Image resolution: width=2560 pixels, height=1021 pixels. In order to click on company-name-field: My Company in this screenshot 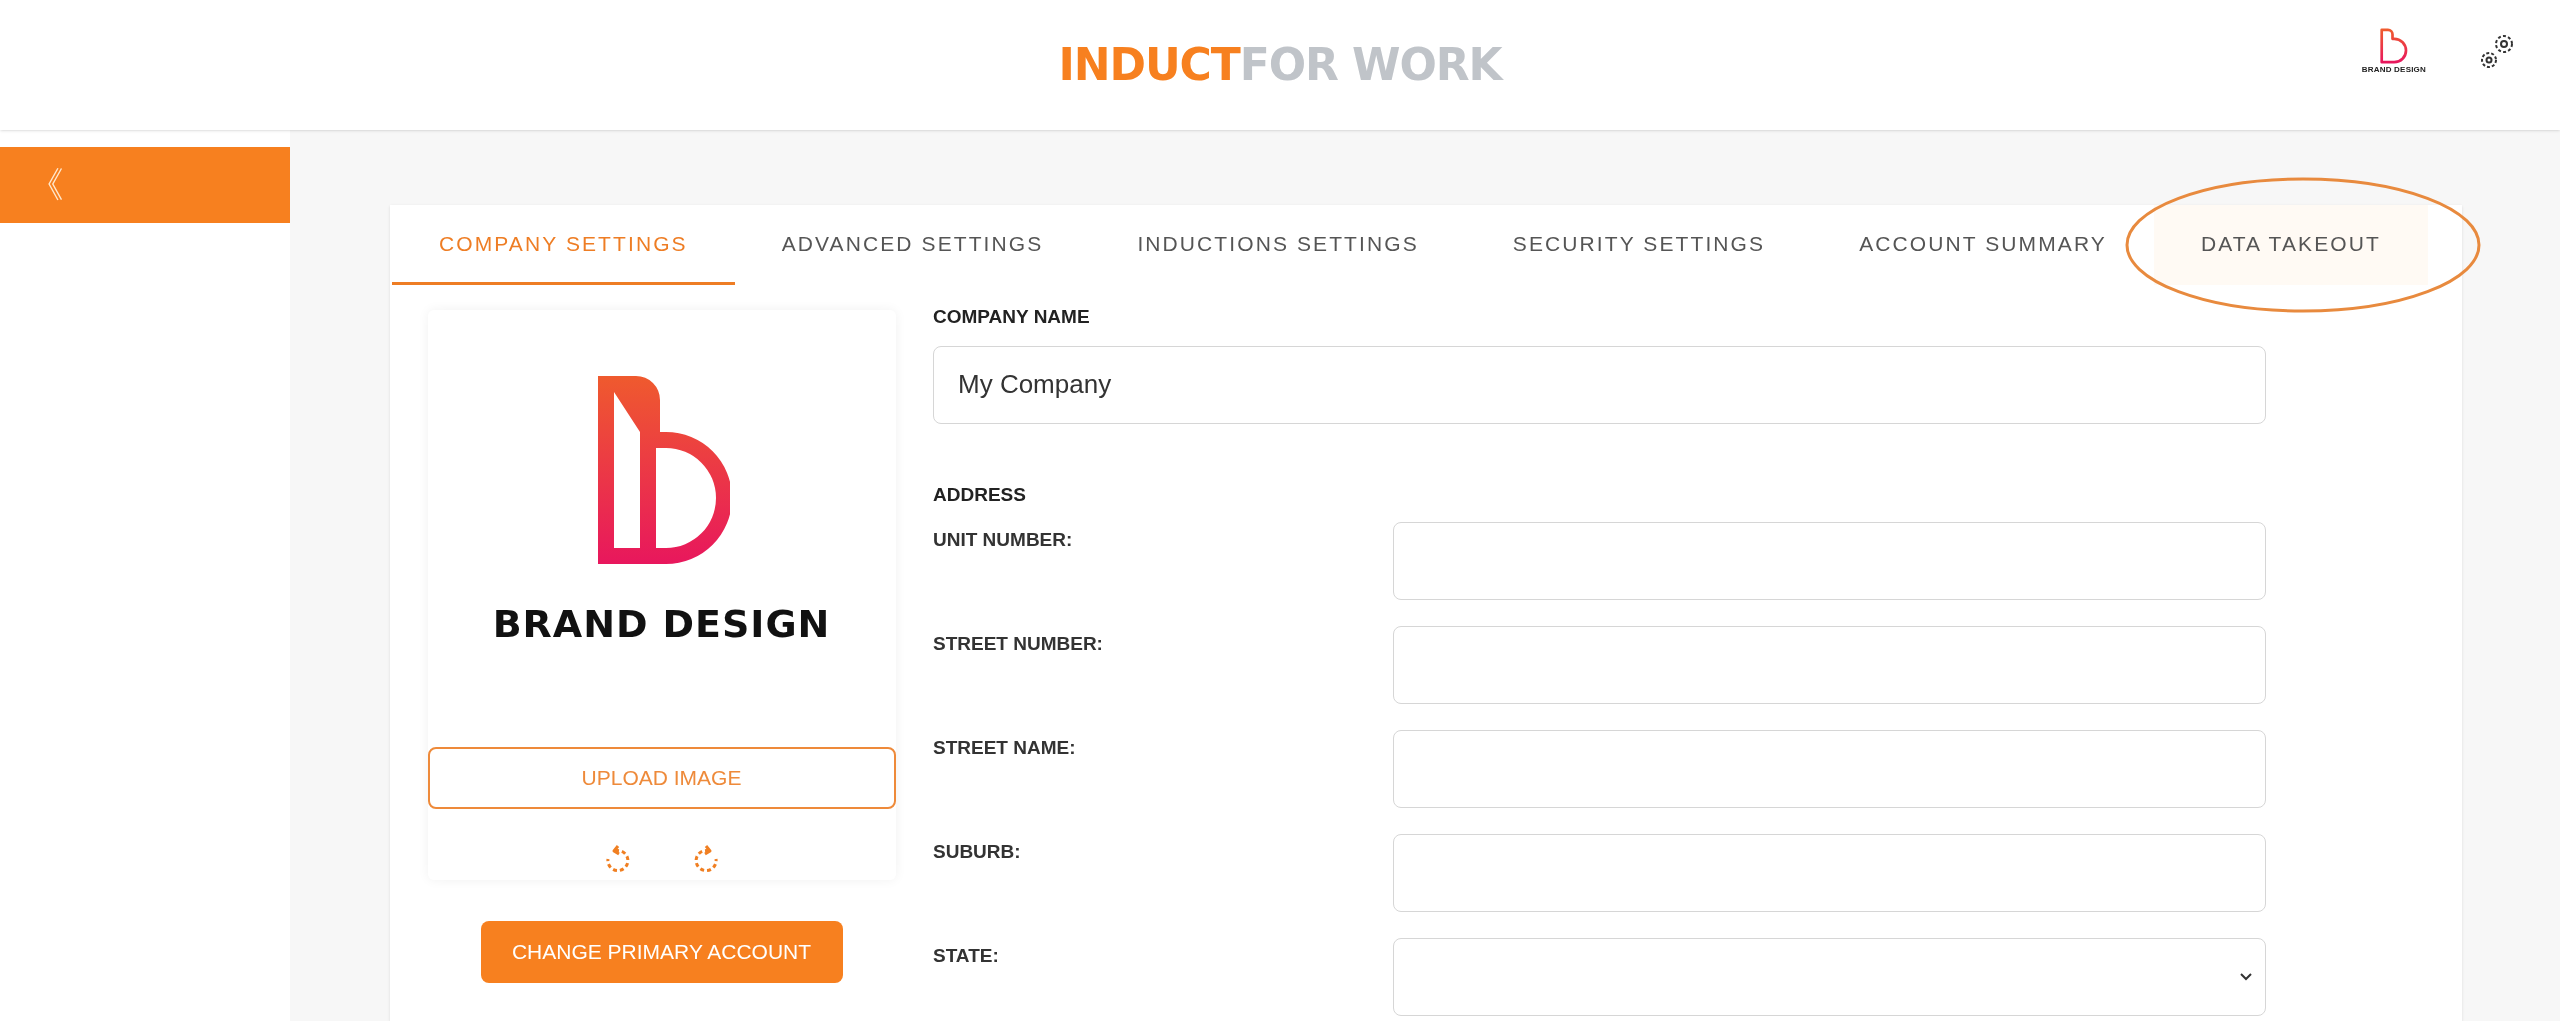, I will do `click(1599, 384)`.